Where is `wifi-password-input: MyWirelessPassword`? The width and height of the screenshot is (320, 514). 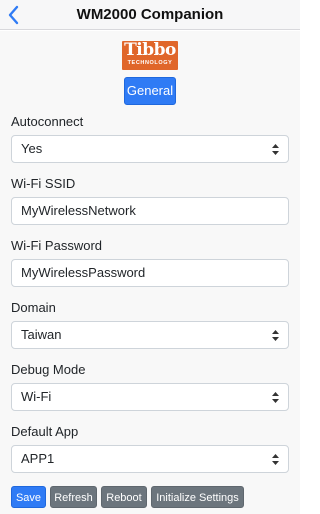
wifi-password-input: MyWirelessPassword is located at coordinates (150, 273).